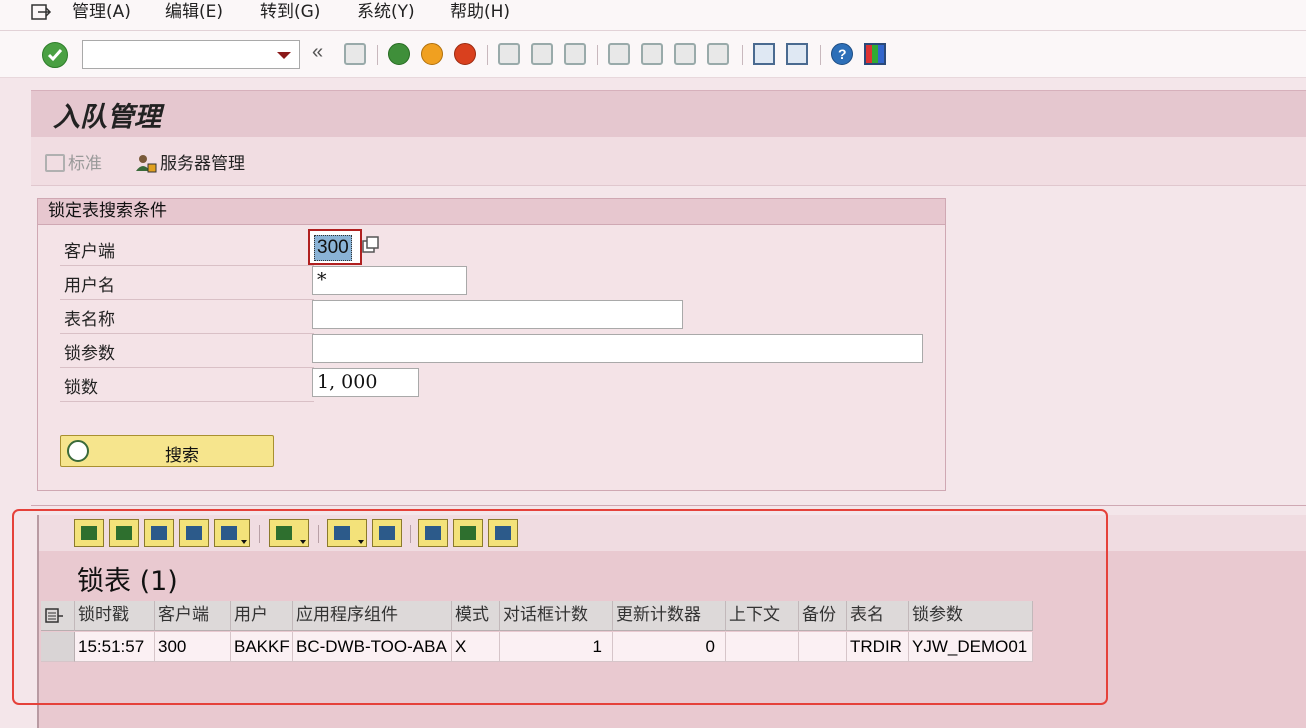 Image resolution: width=1306 pixels, height=728 pixels. I want to click on client-value: 300, so click(333, 248).